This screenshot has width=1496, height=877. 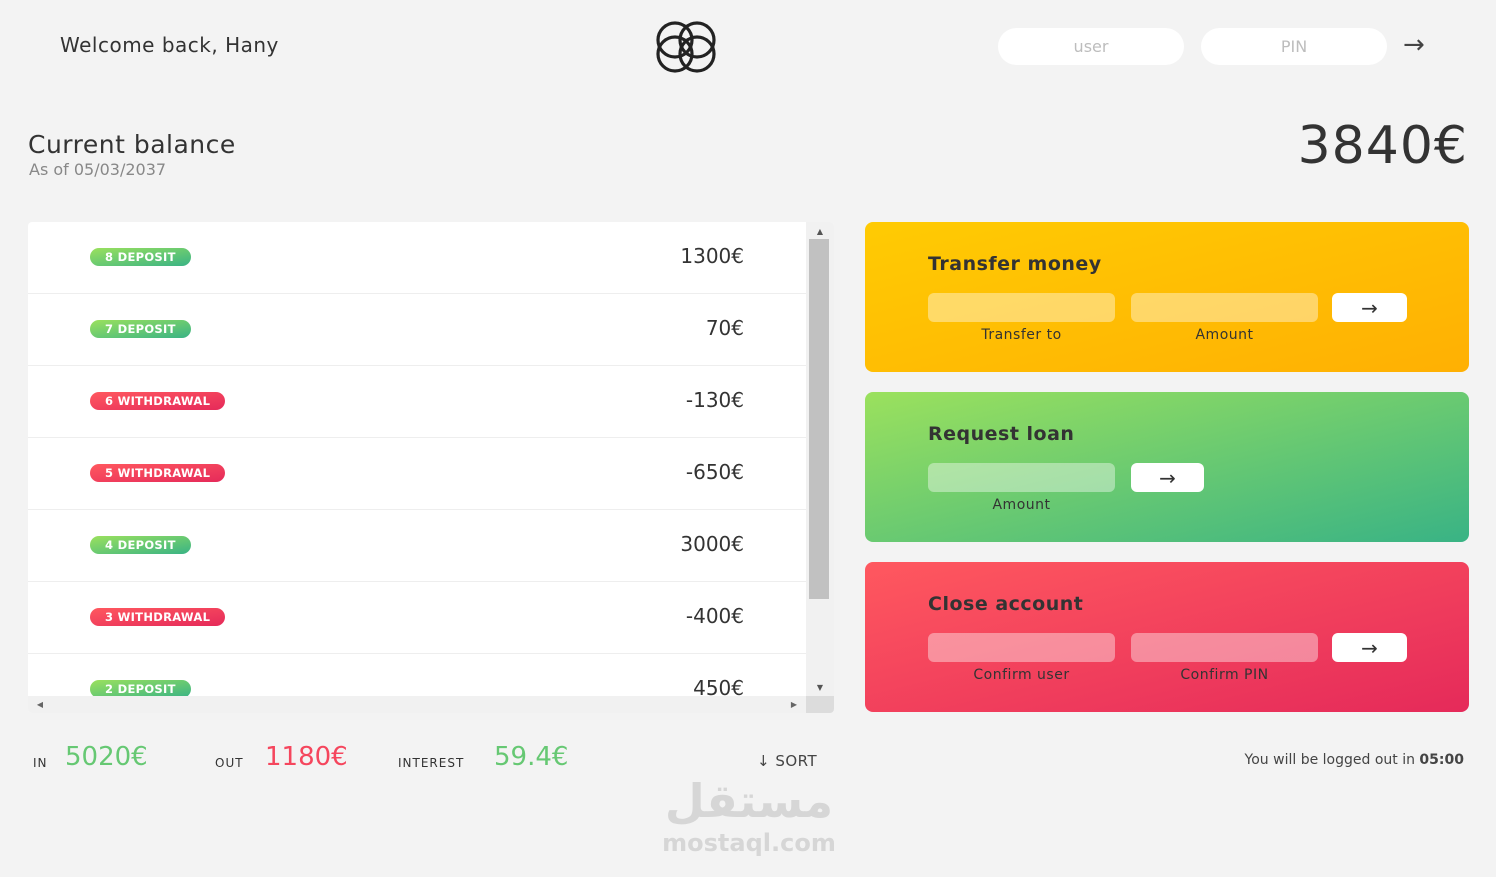 What do you see at coordinates (820, 704) in the screenshot?
I see `scrollbar-corner` at bounding box center [820, 704].